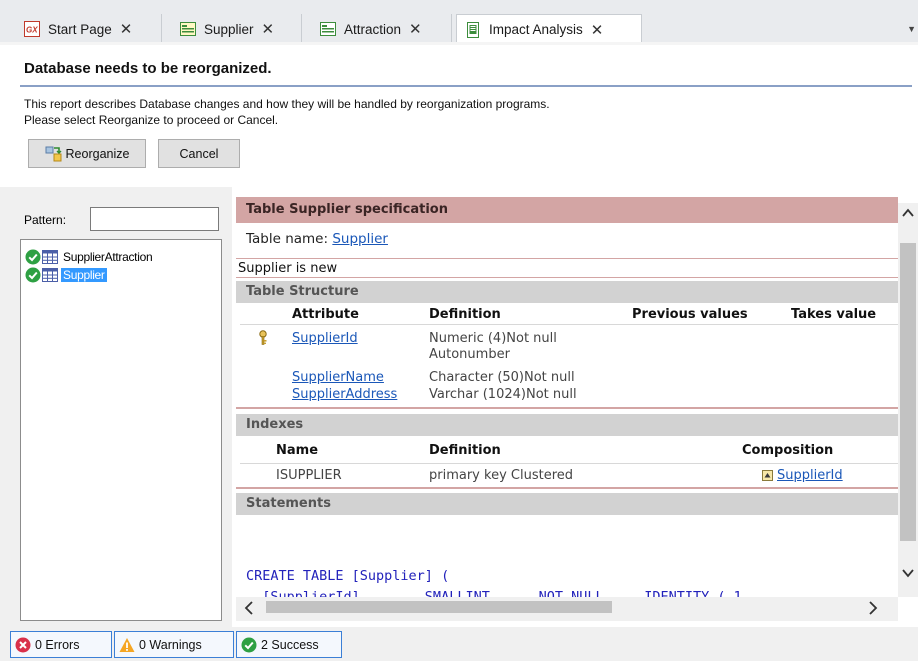 This screenshot has height=661, width=918. What do you see at coordinates (469, 354) in the screenshot?
I see `definition-cell: Autonumber` at bounding box center [469, 354].